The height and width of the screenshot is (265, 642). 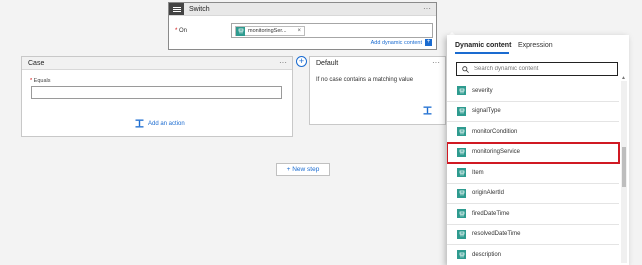 What do you see at coordinates (486, 111) in the screenshot?
I see `list-item-label: signalType` at bounding box center [486, 111].